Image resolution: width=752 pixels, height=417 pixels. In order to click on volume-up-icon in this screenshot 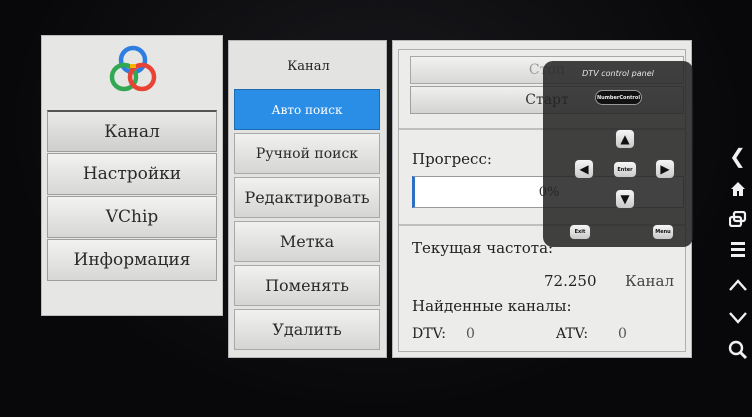, I will do `click(737, 285)`.